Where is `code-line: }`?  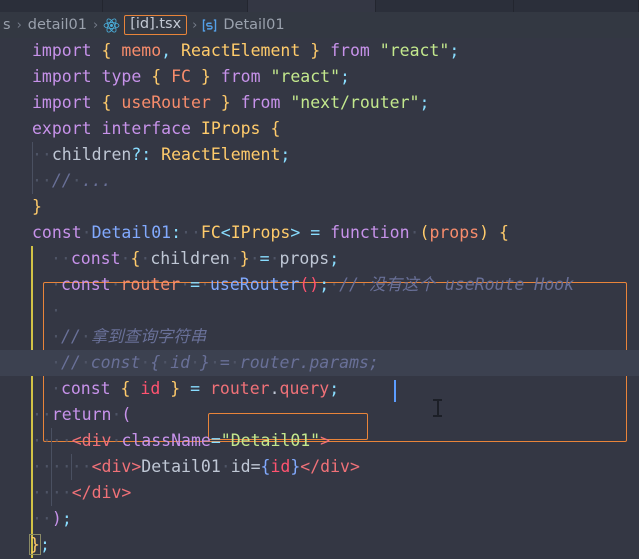
code-line: } is located at coordinates (319, 207).